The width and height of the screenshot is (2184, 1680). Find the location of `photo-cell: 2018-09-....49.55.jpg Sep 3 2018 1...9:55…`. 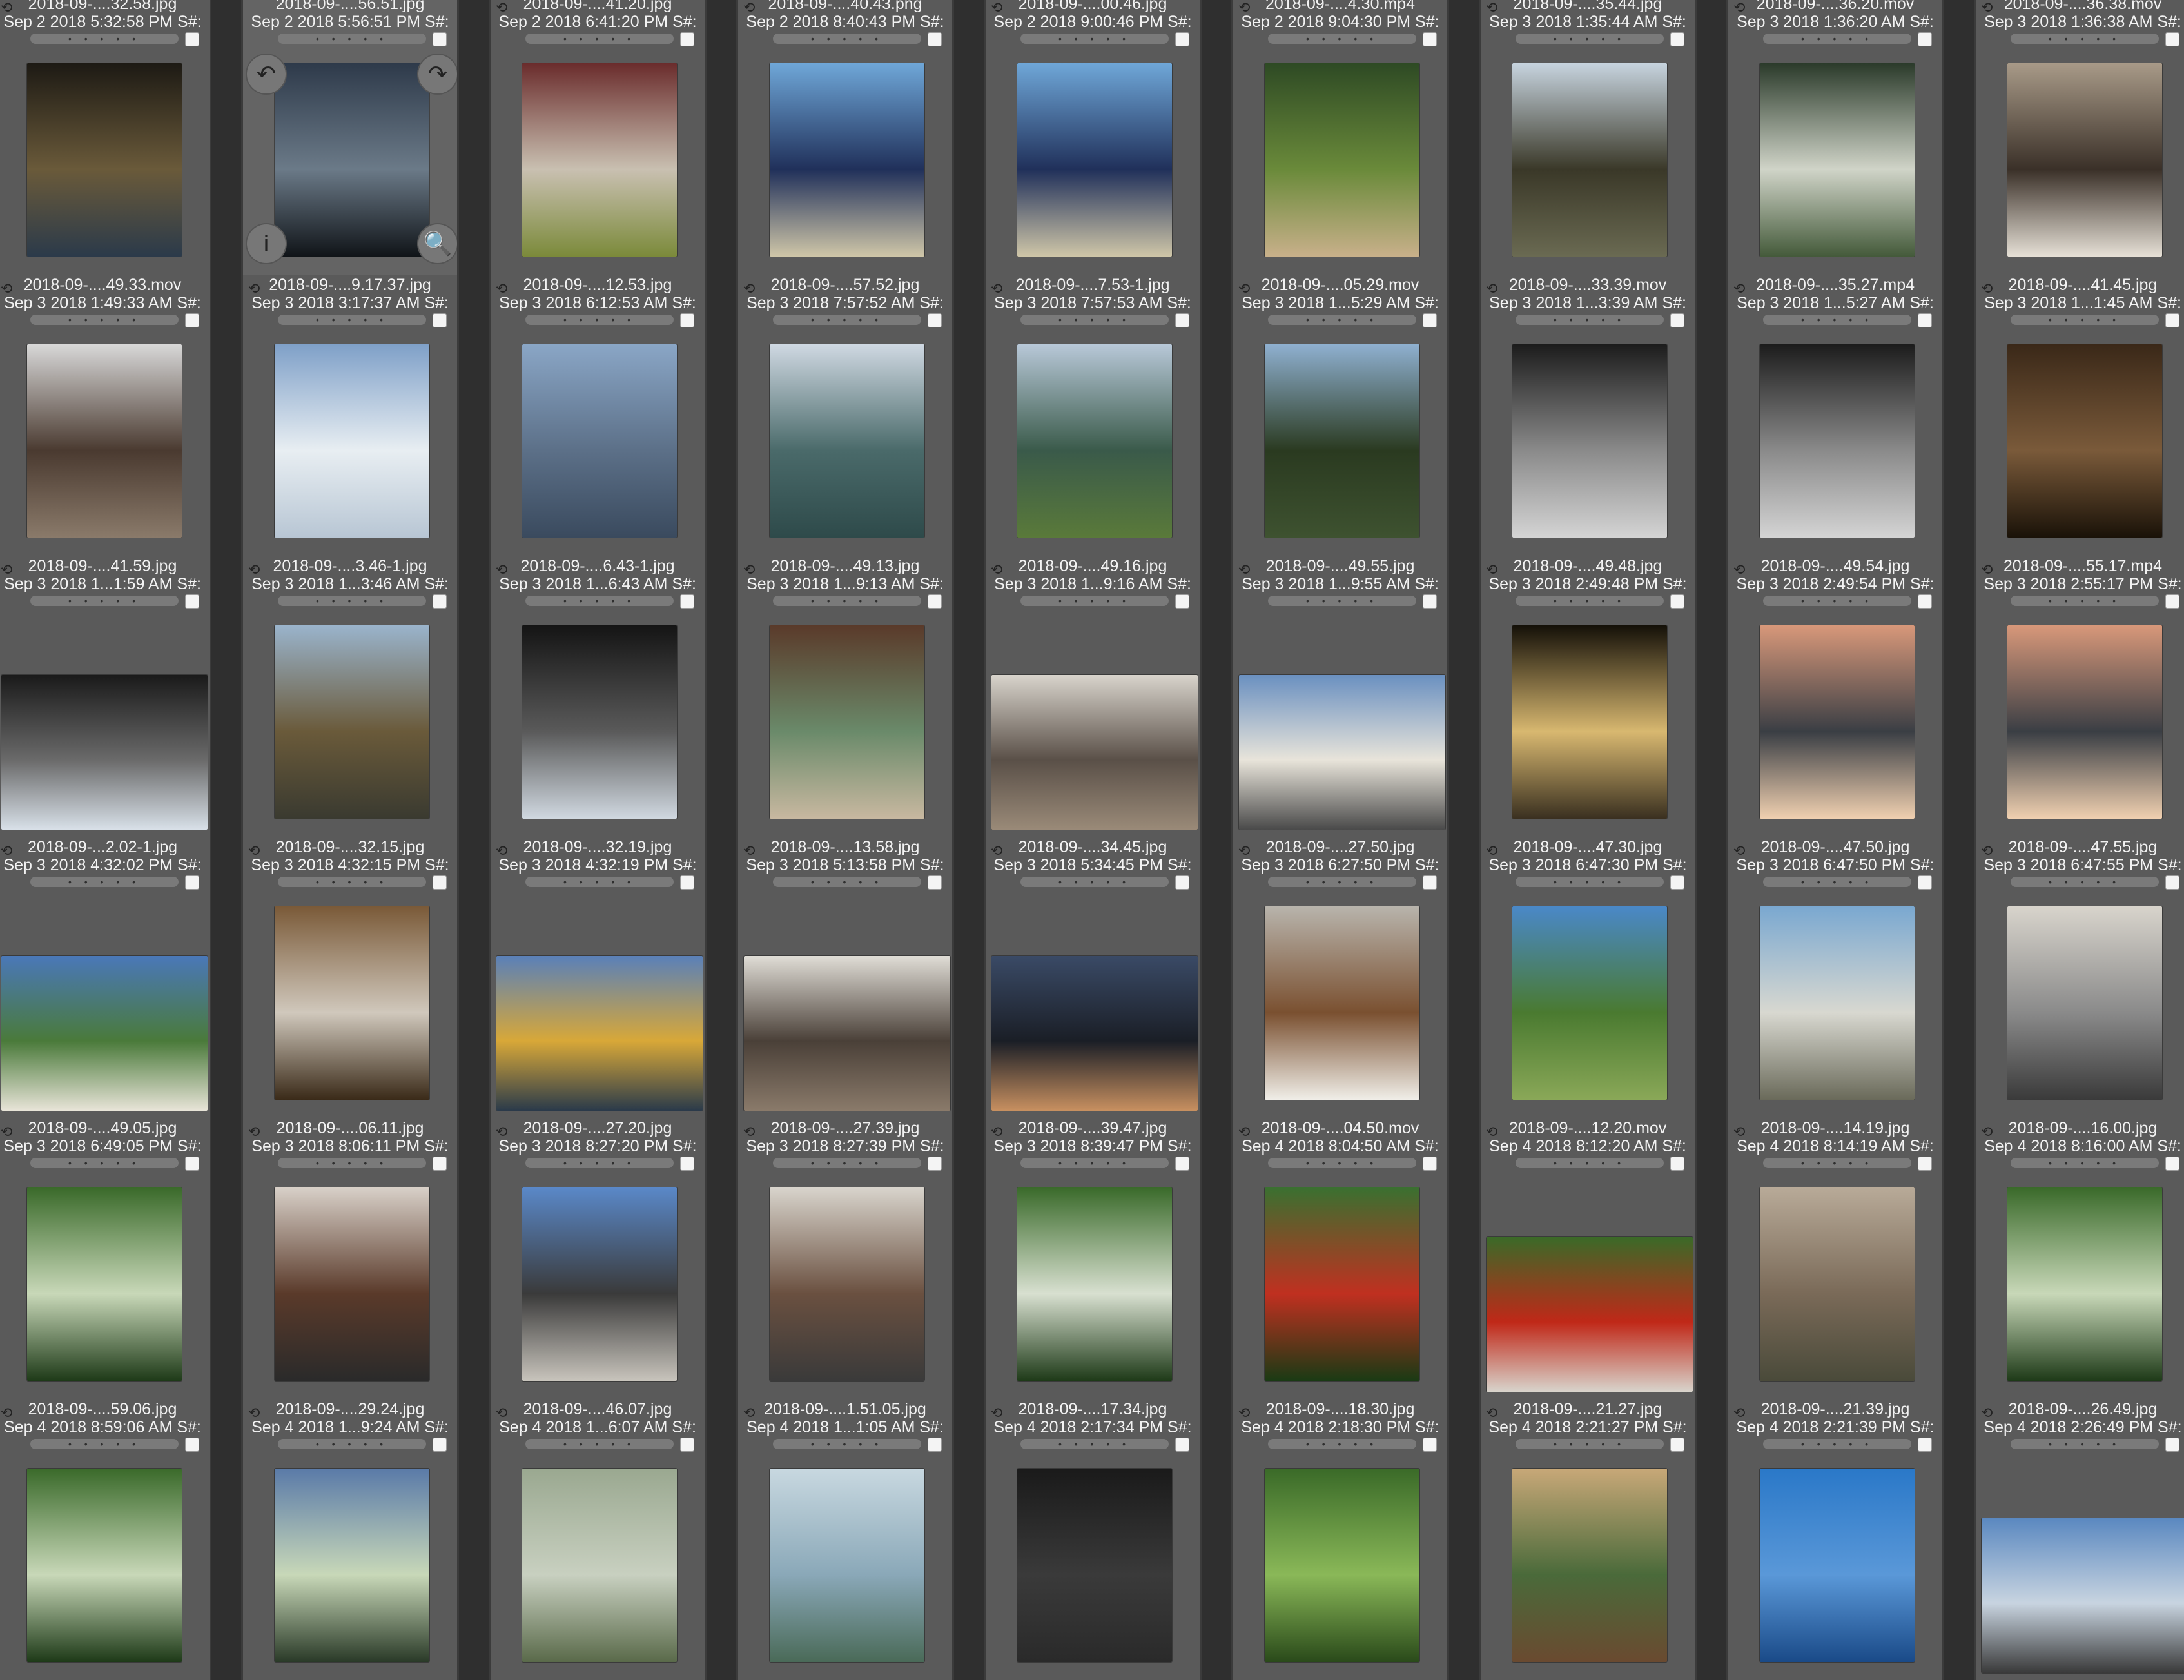

photo-cell: 2018-09-....49.55.jpg Sep 3 2018 1...9:55… is located at coordinates (1340, 696).